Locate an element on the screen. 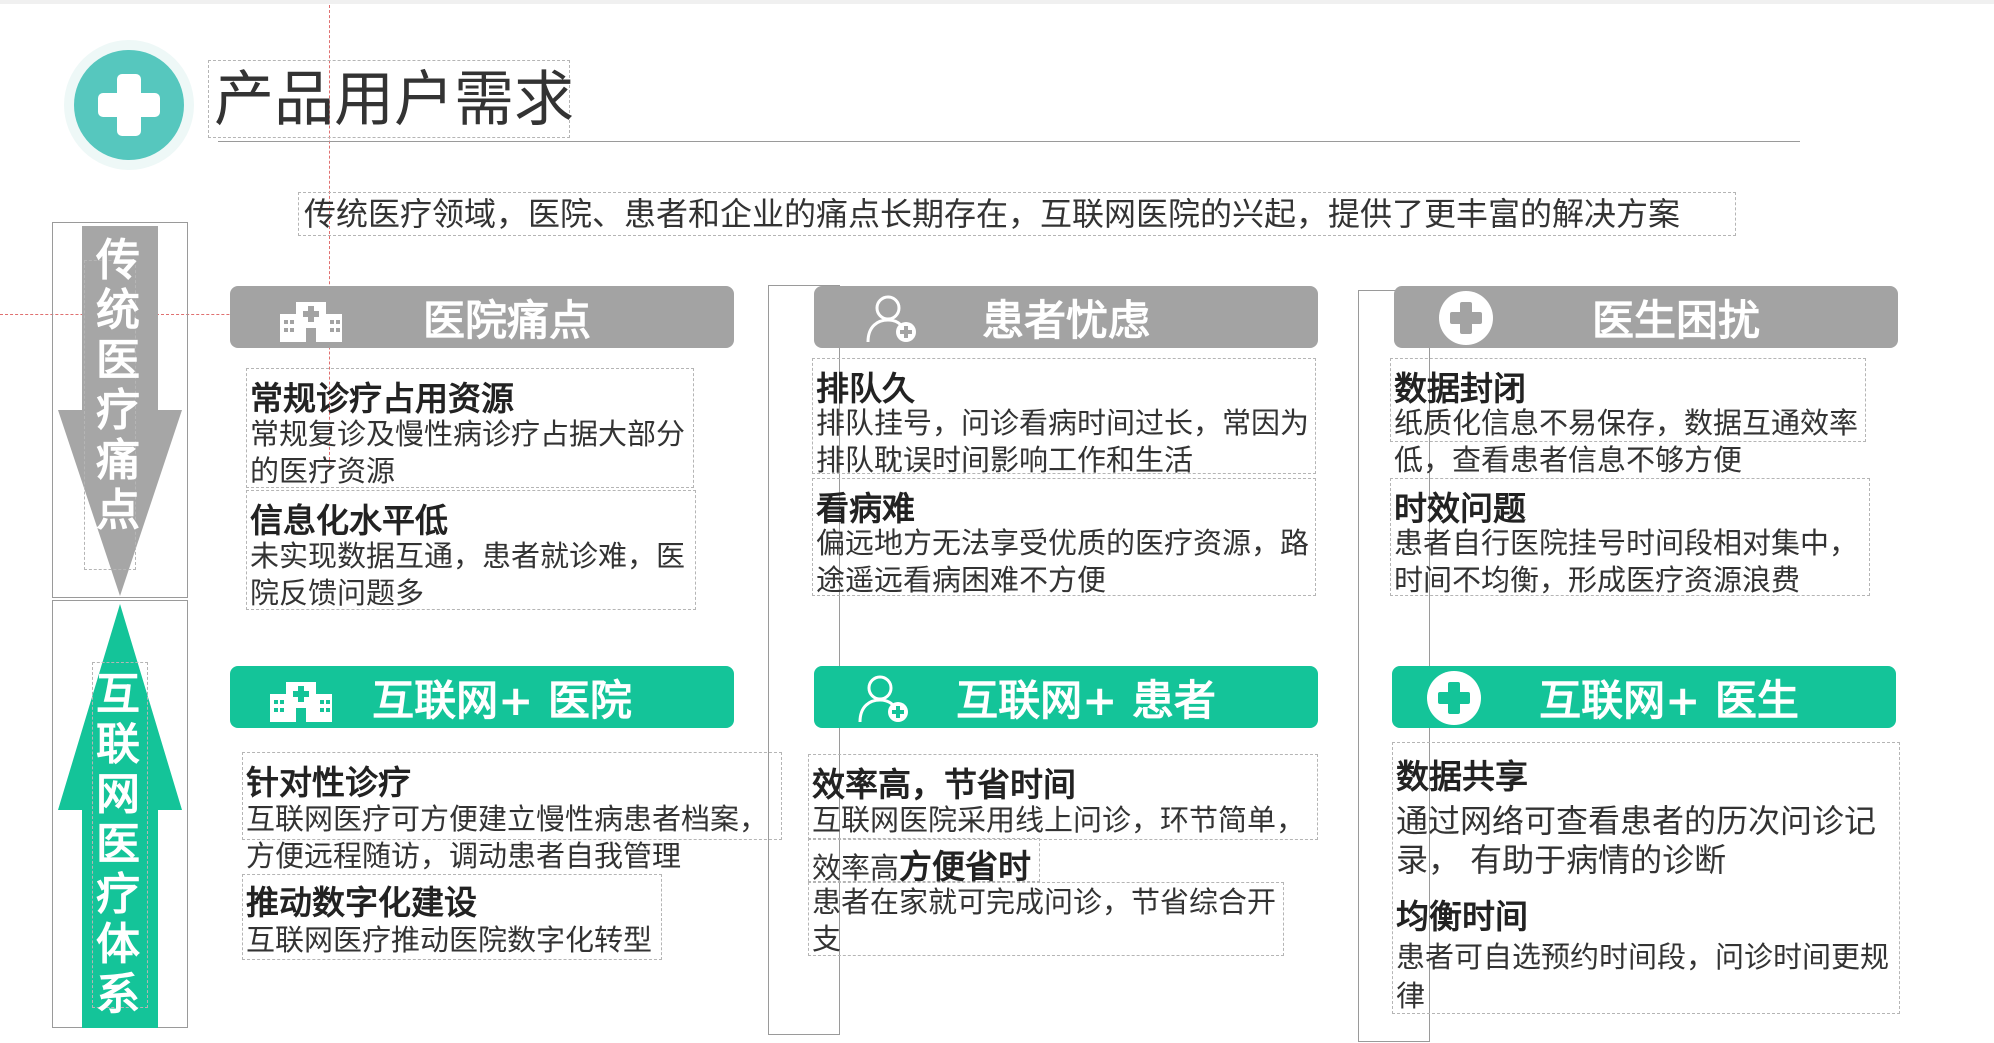  item-text: 未实现数据互通，患者就诊难，医院反馈问题多 is located at coordinates (468, 574).